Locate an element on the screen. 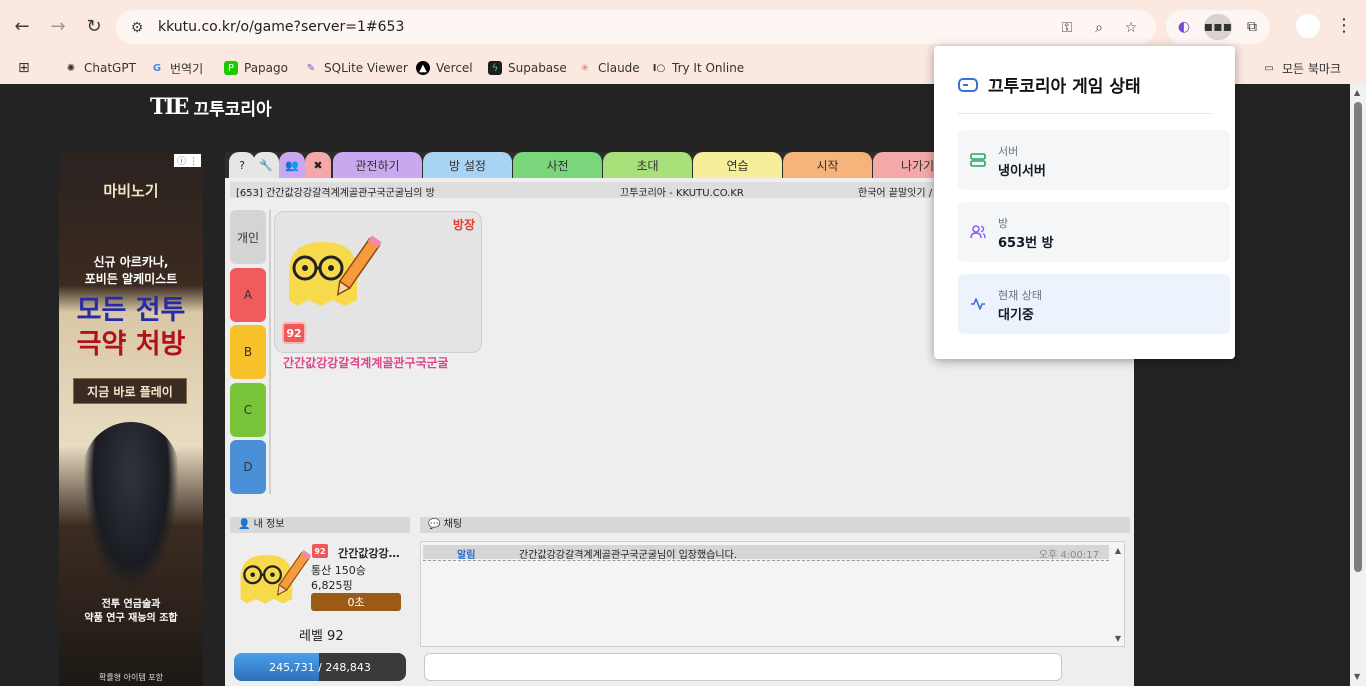  site-logo: TIE 끄투코리아 is located at coordinates (211, 107).